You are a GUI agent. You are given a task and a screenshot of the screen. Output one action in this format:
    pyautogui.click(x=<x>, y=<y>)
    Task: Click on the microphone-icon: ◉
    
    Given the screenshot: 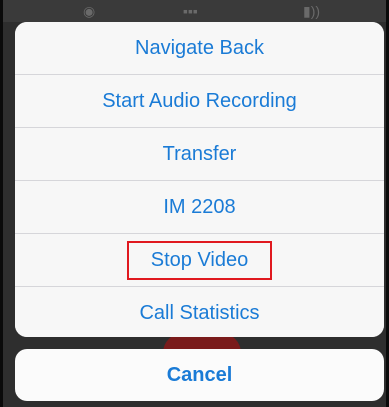 What is the action you would take?
    pyautogui.click(x=89, y=11)
    